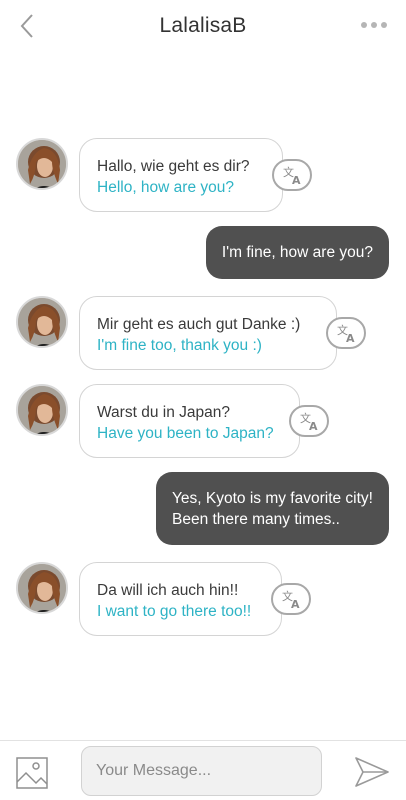  I want to click on message-composer, so click(203, 770).